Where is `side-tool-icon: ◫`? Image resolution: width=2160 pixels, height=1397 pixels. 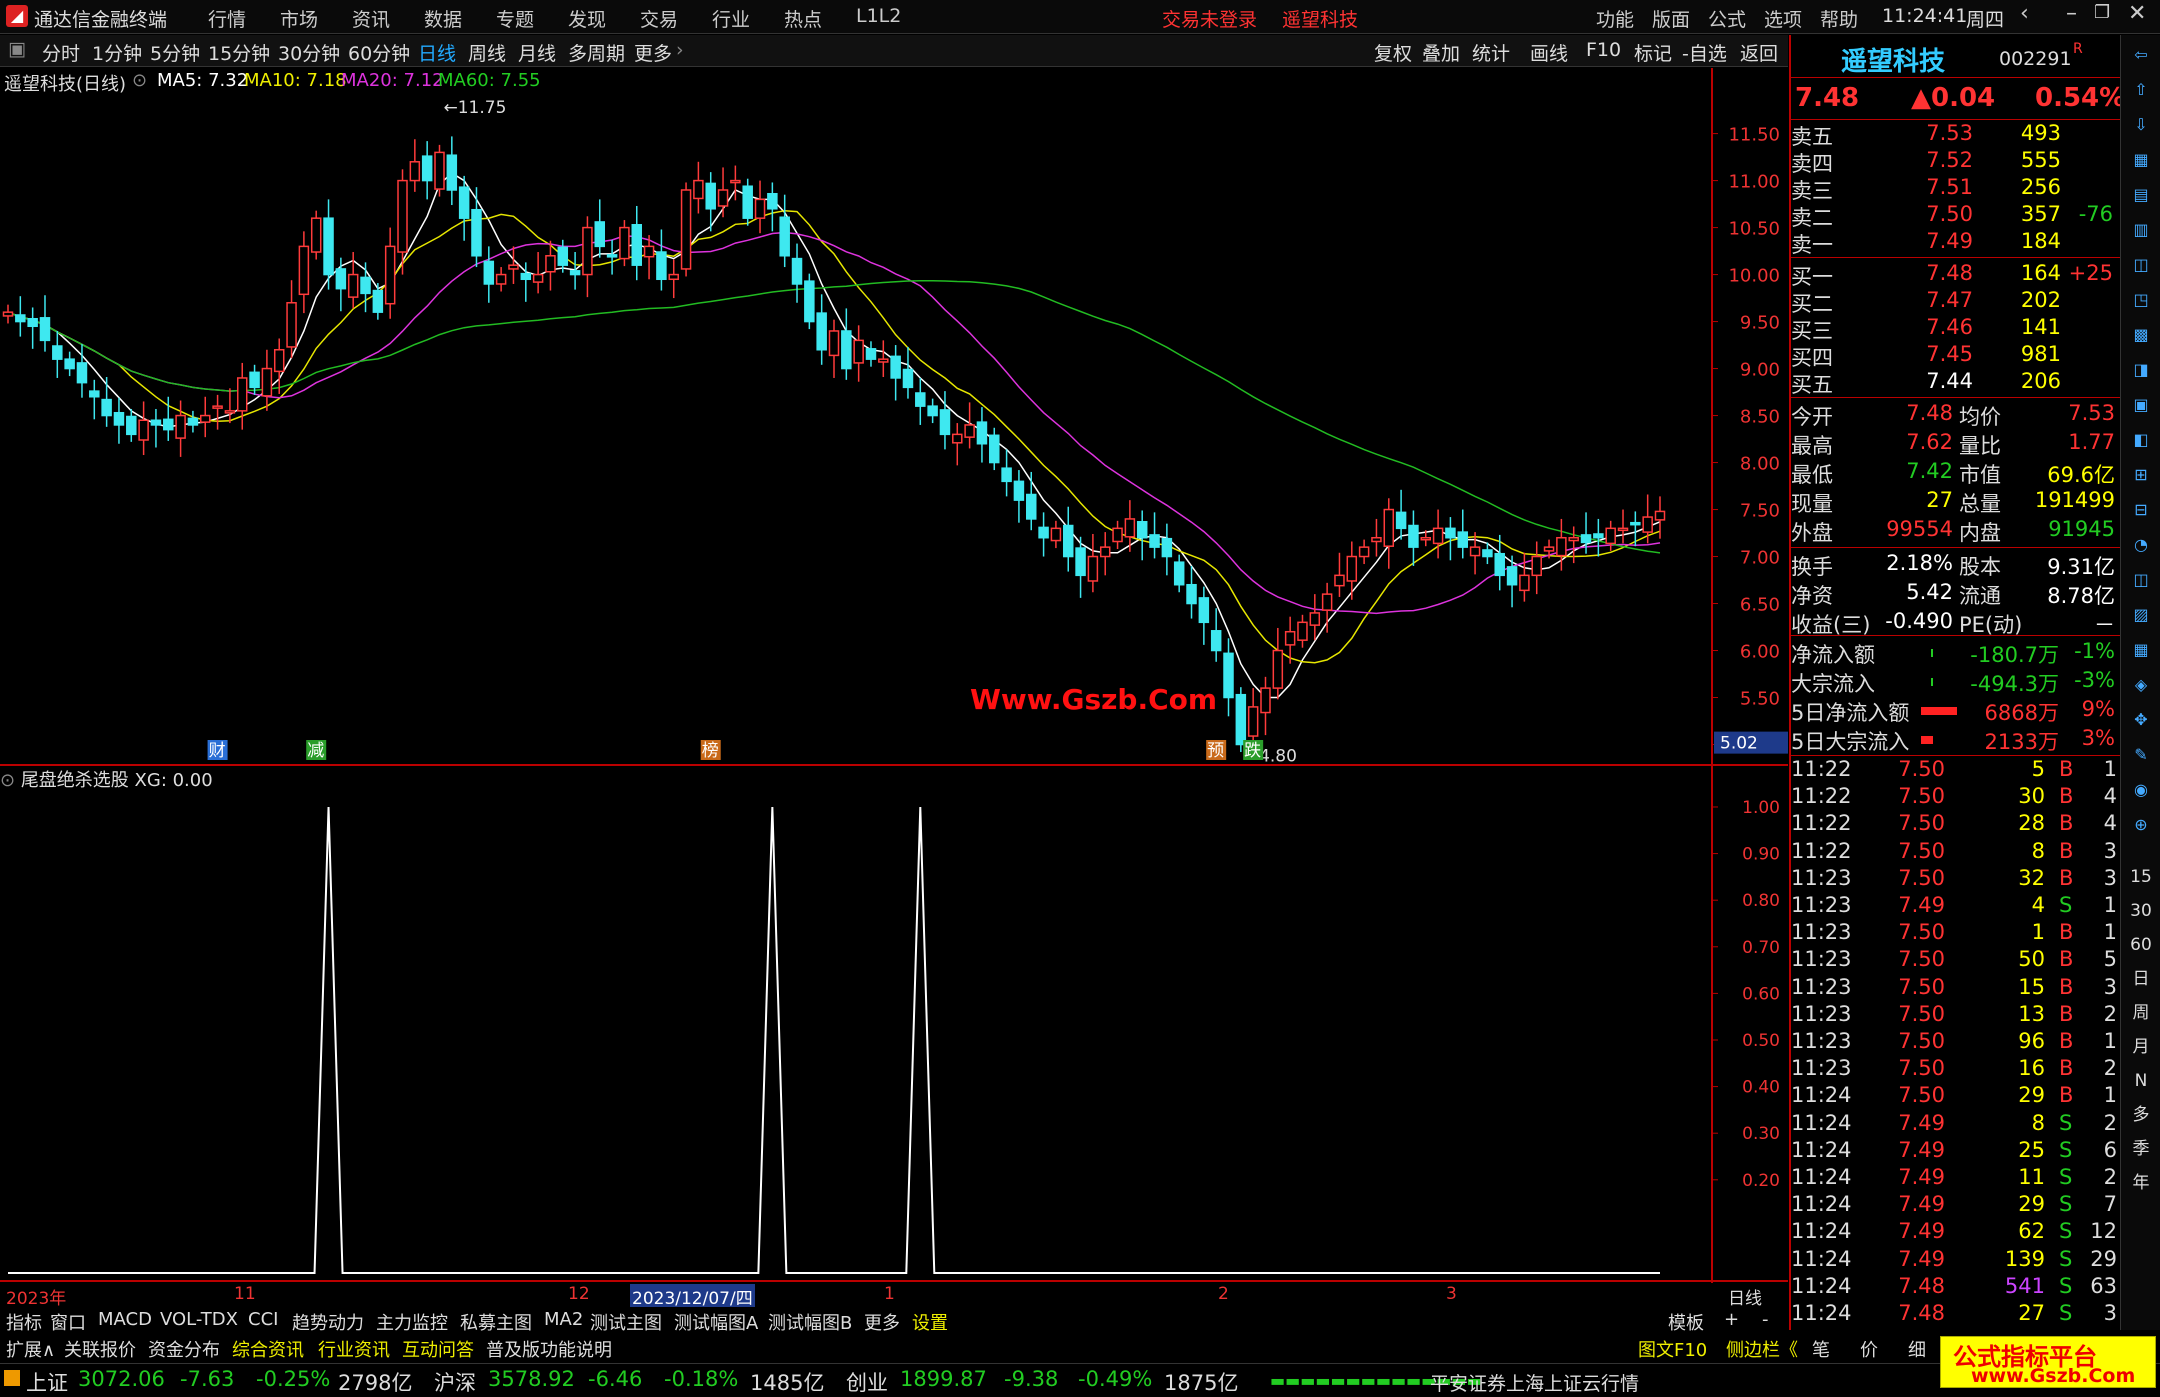
side-tool-icon: ◫ is located at coordinates (2141, 265).